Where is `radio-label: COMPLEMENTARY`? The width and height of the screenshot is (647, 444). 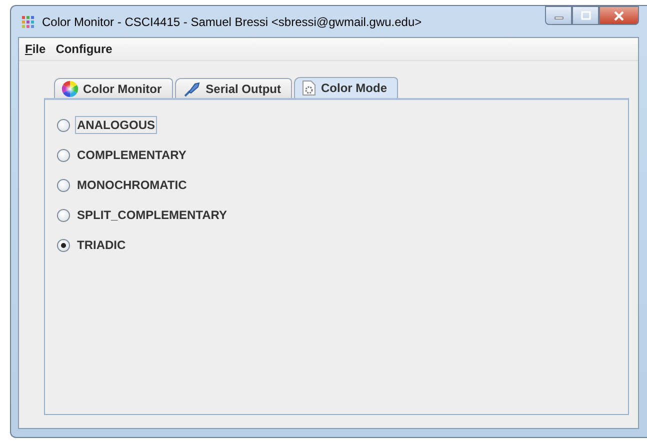
radio-label: COMPLEMENTARY is located at coordinates (131, 155).